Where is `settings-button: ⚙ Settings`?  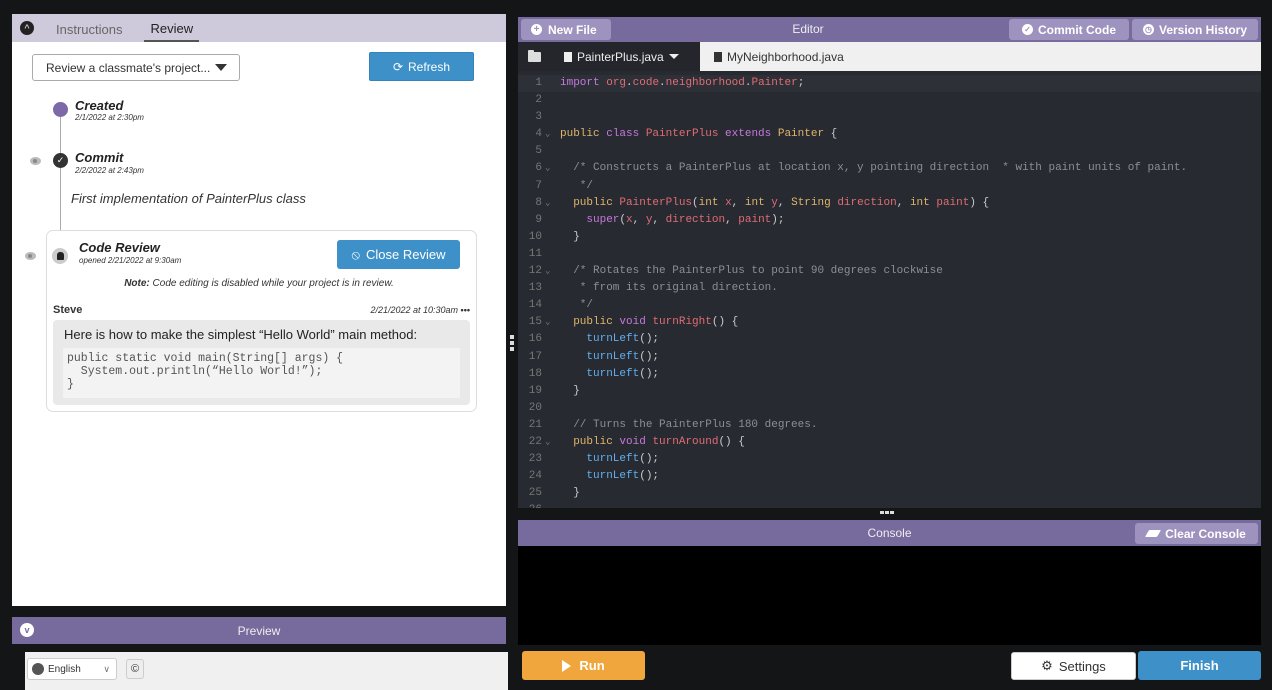
settings-button: ⚙ Settings is located at coordinates (1073, 666).